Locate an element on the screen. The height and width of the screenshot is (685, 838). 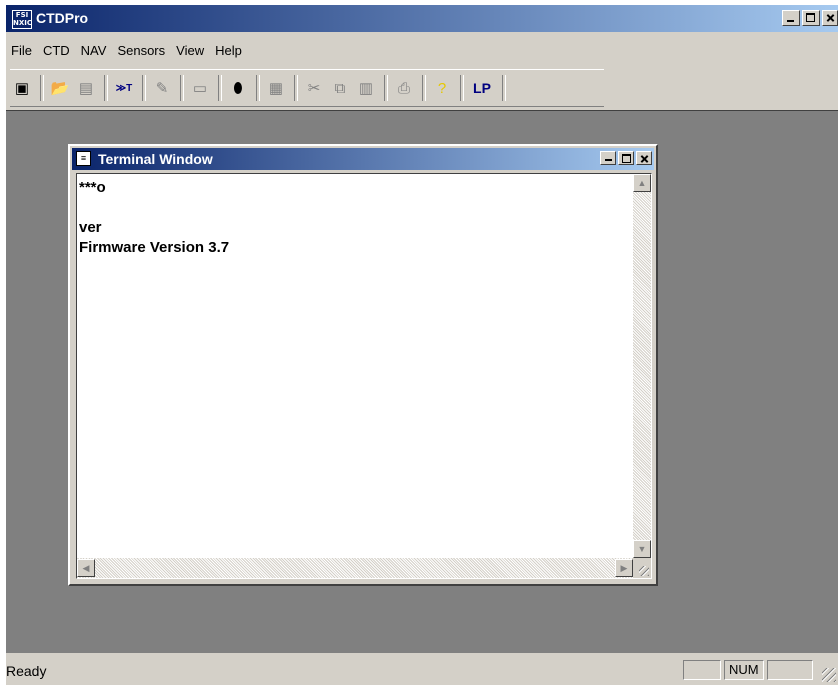
terminal-maximize-button is located at coordinates (626, 158).